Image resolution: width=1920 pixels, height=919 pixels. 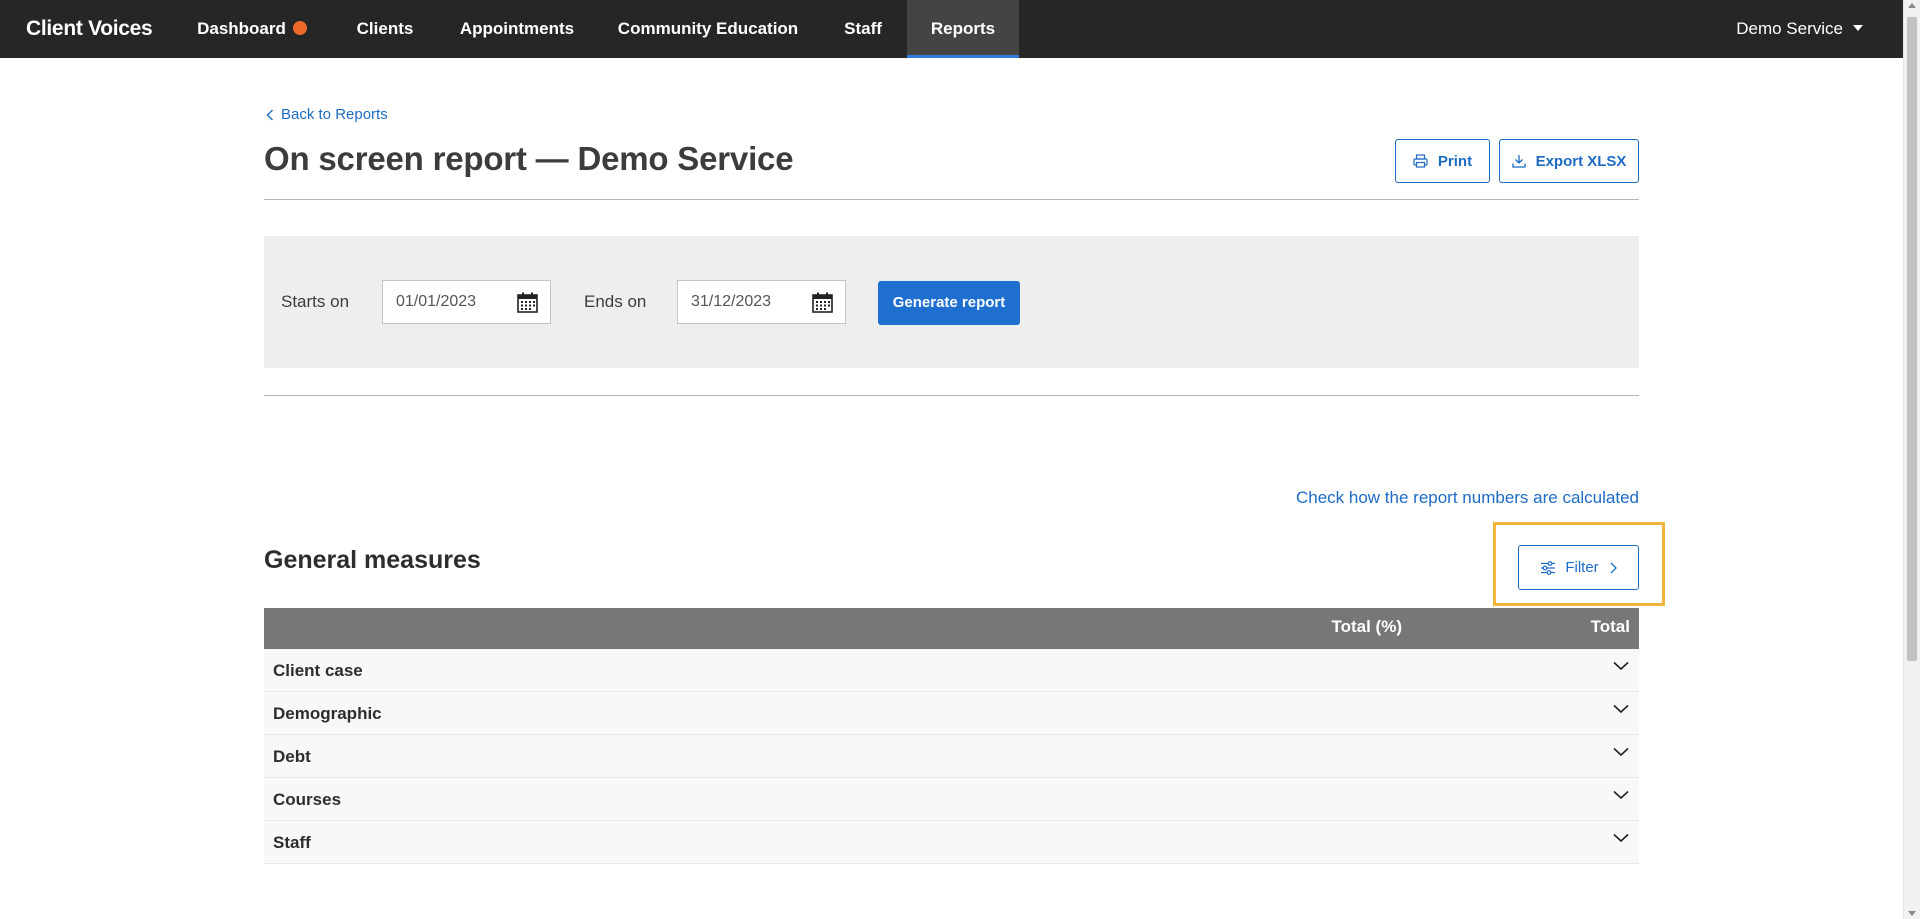 I want to click on notification-dot-icon, so click(x=299, y=28).